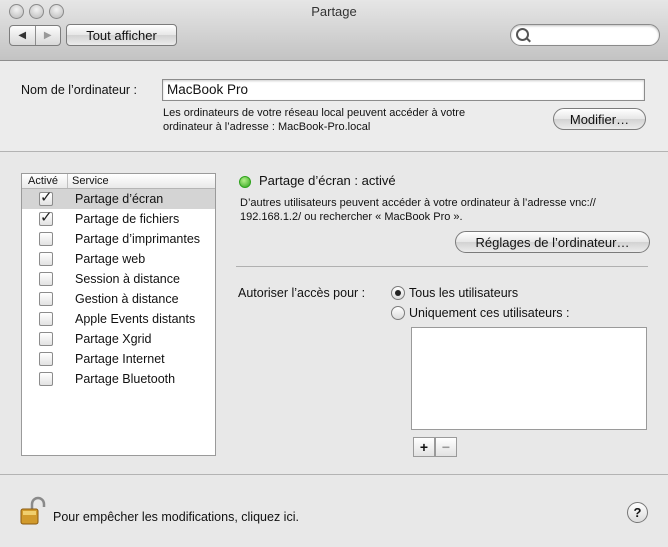  Describe the element at coordinates (463, 293) in the screenshot. I see `option-all-users-label: Tous les utilisateurs` at that location.